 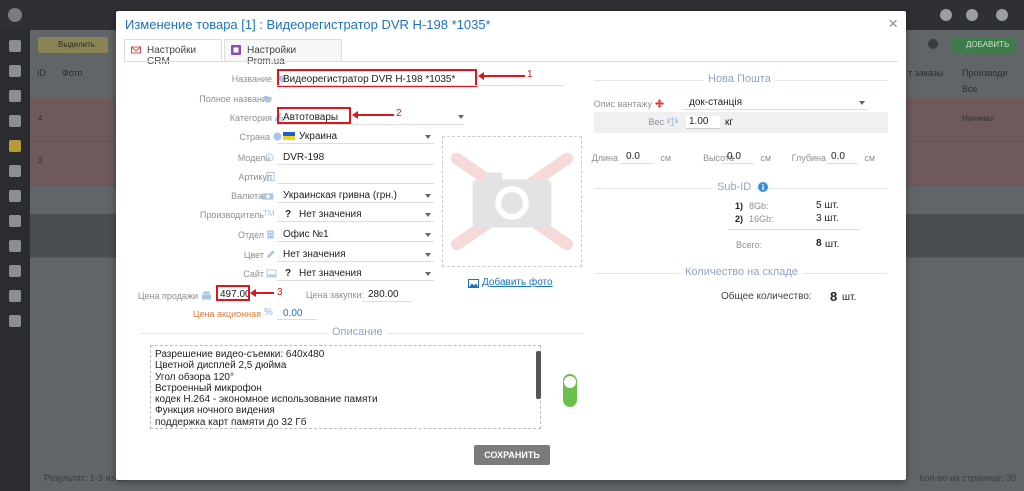 I want to click on name-label: Название, so click(x=251, y=79).